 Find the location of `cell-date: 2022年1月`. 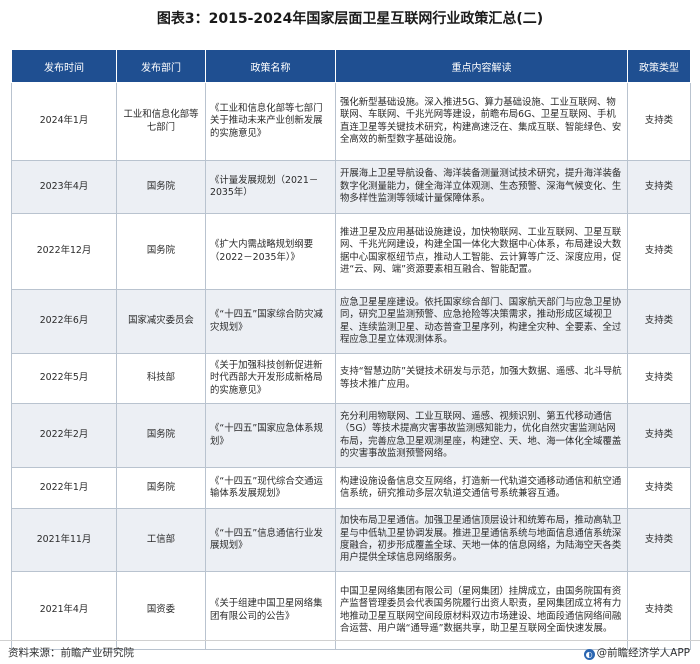

cell-date: 2022年1月 is located at coordinates (64, 488).